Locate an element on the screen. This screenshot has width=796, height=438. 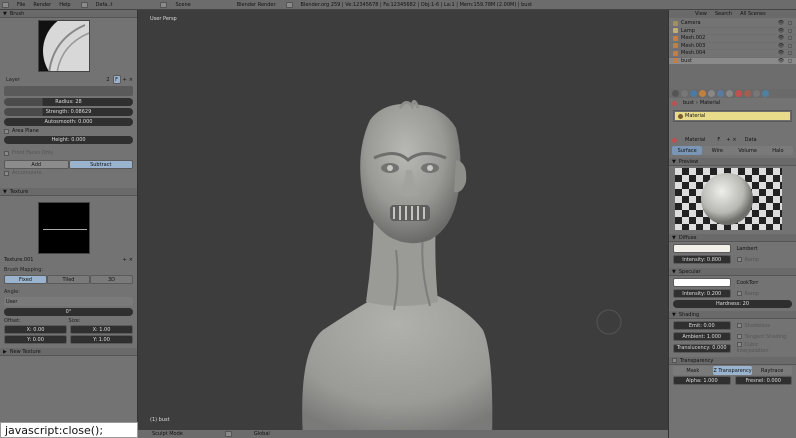
height-slider: Height: 0.000 is located at coordinates (68, 140).